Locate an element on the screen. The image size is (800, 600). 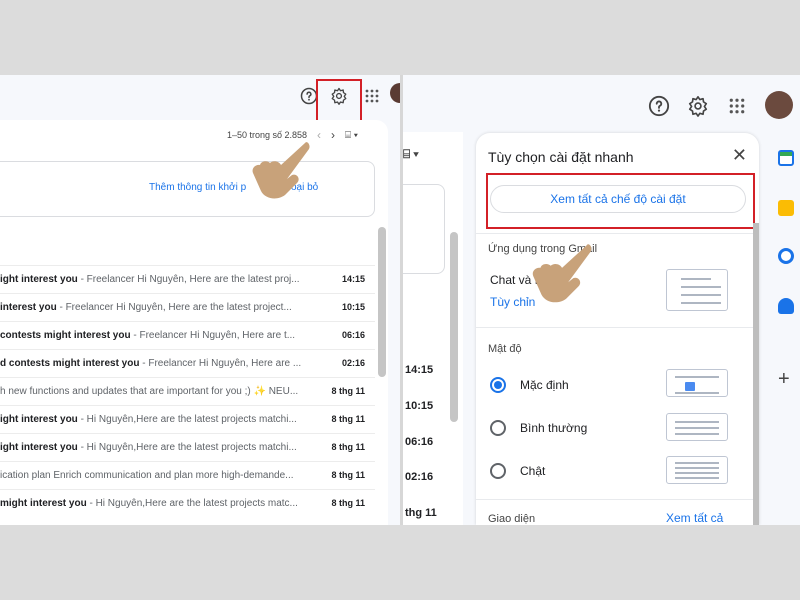
apps-preview-thumbnail is located at coordinates (697, 290).